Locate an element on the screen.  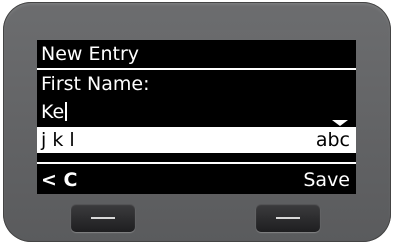
char-input-bar: j k l abc is located at coordinates (196, 140).